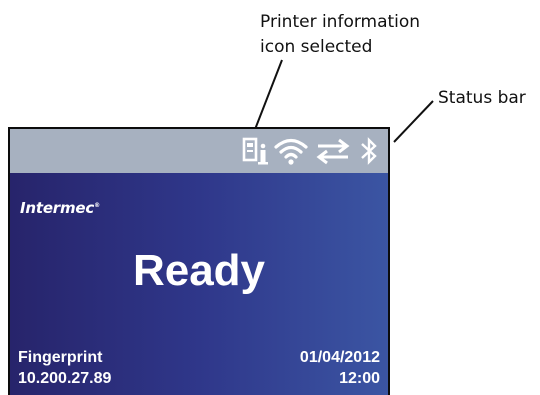 The image size is (540, 395). What do you see at coordinates (359, 378) in the screenshot?
I see `time-readout: 12:00` at bounding box center [359, 378].